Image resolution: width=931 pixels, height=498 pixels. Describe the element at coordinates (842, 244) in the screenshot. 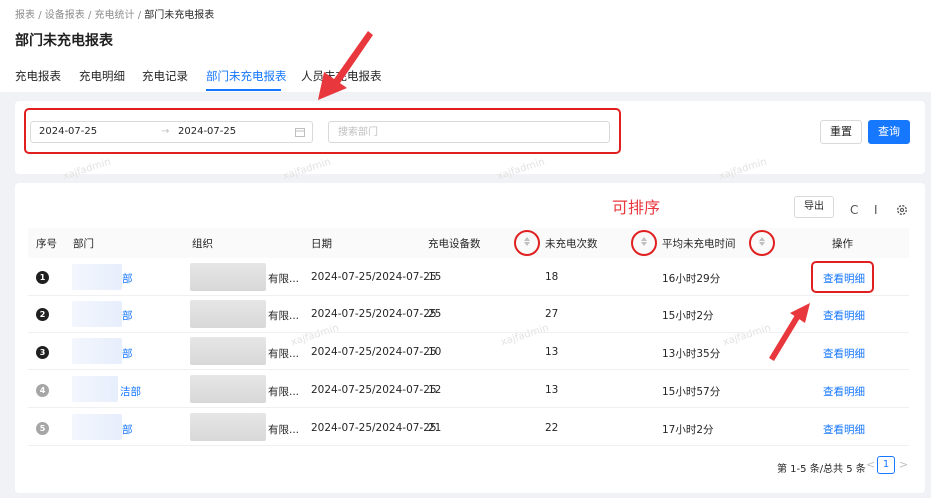

I see `col-action: 操作` at that location.